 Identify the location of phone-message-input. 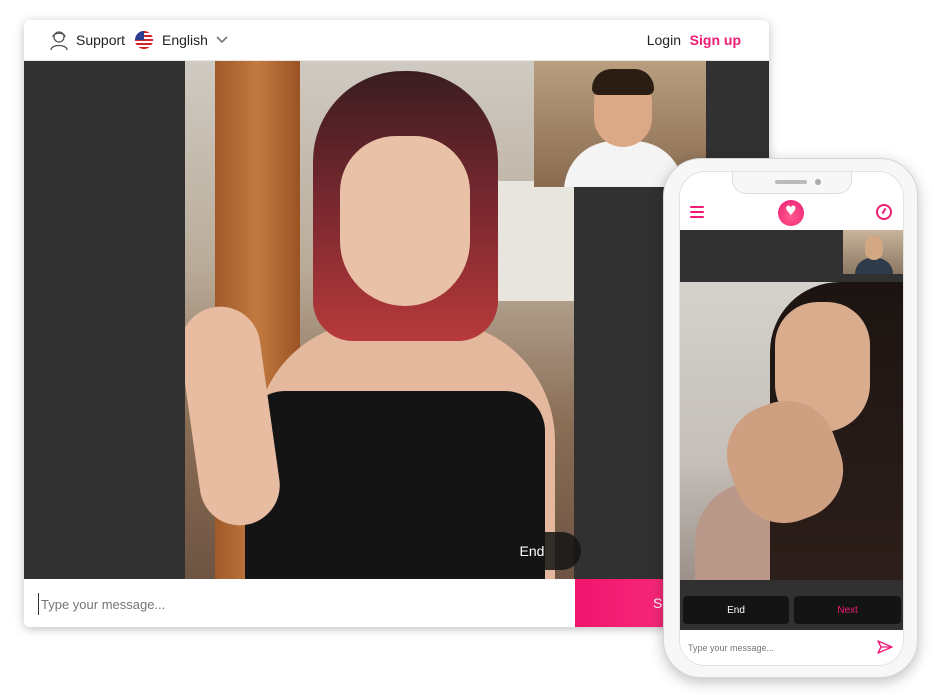
(778, 648).